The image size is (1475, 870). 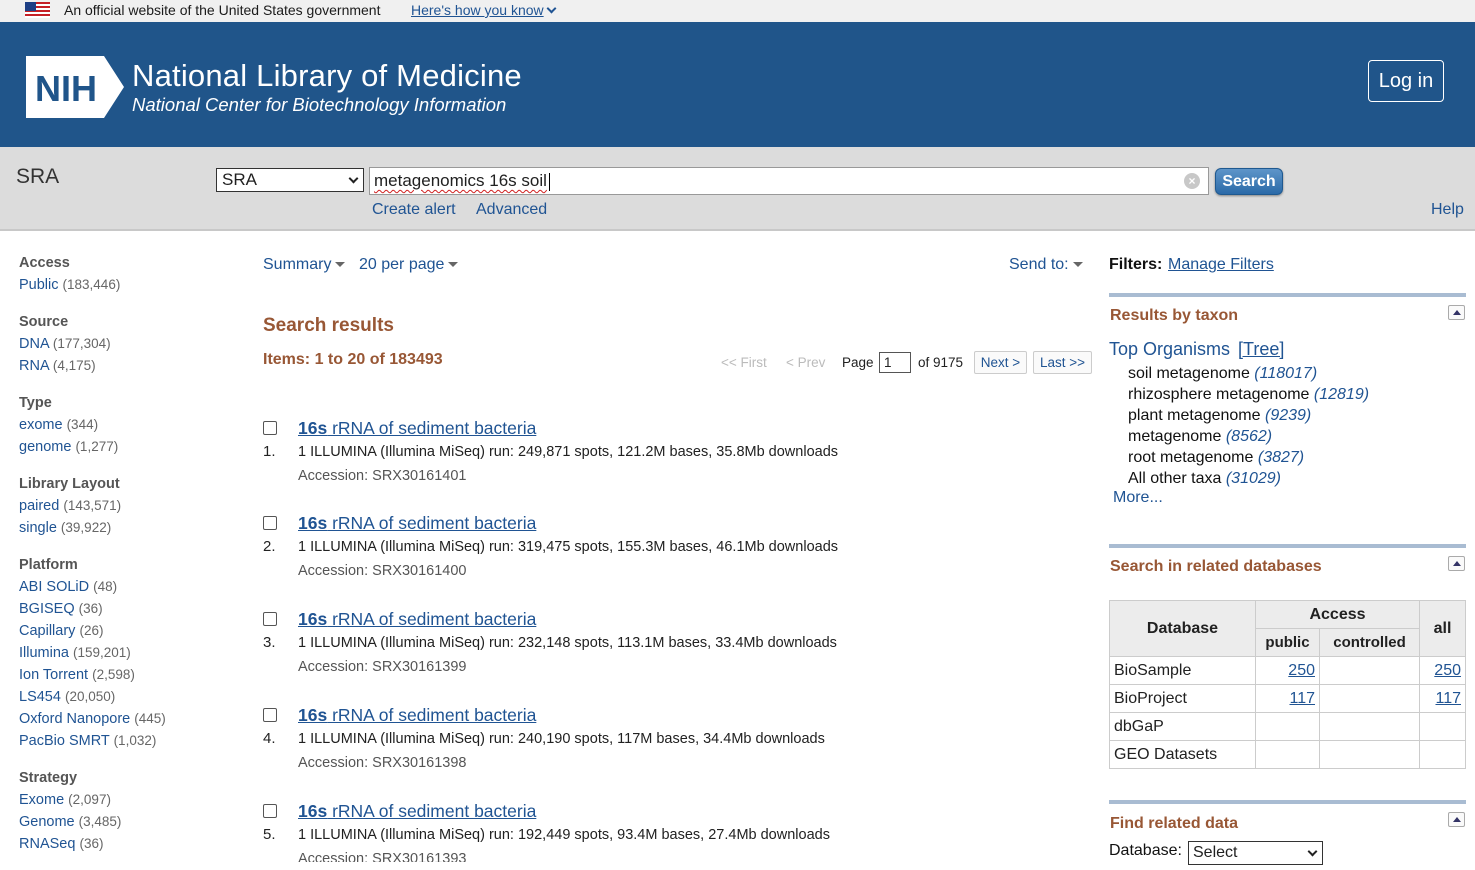 What do you see at coordinates (1248, 373) in the screenshot?
I see `taxon-item: soil metagenome (118017)` at bounding box center [1248, 373].